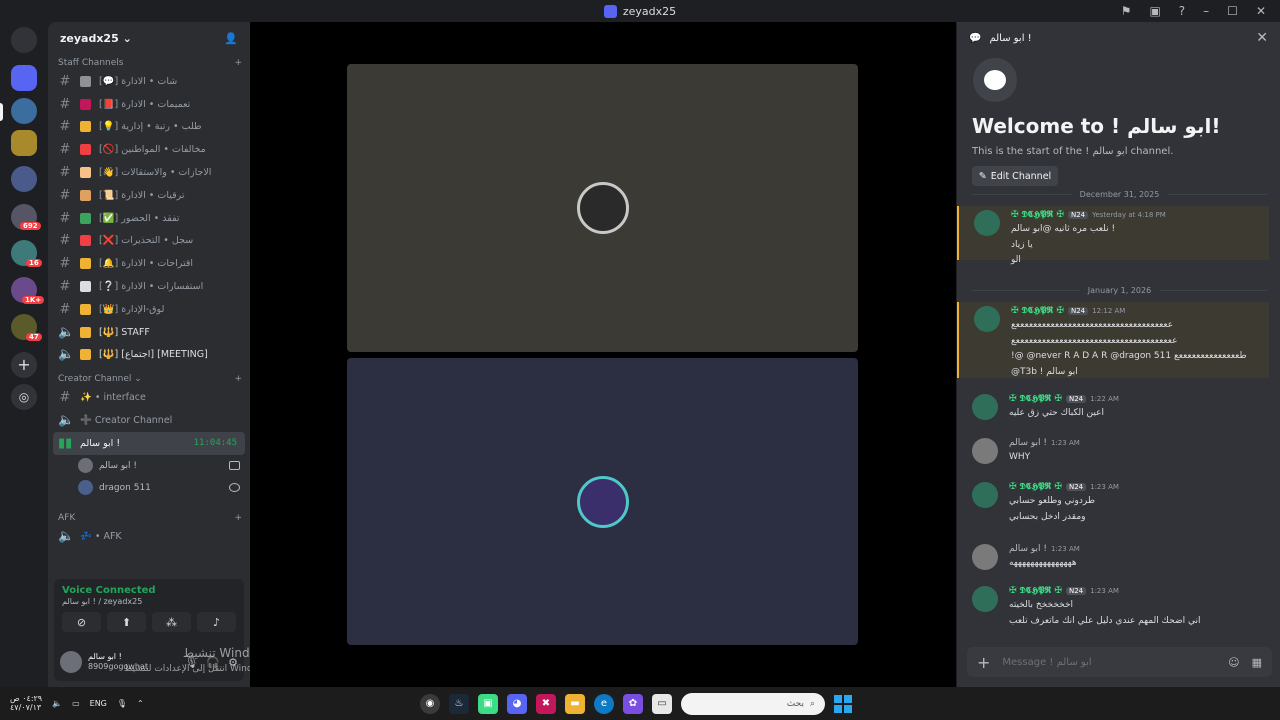 Image resolution: width=1280 pixels, height=720 pixels. Describe the element at coordinates (85, 173) in the screenshot. I see `channel-emoji-icon` at that location.